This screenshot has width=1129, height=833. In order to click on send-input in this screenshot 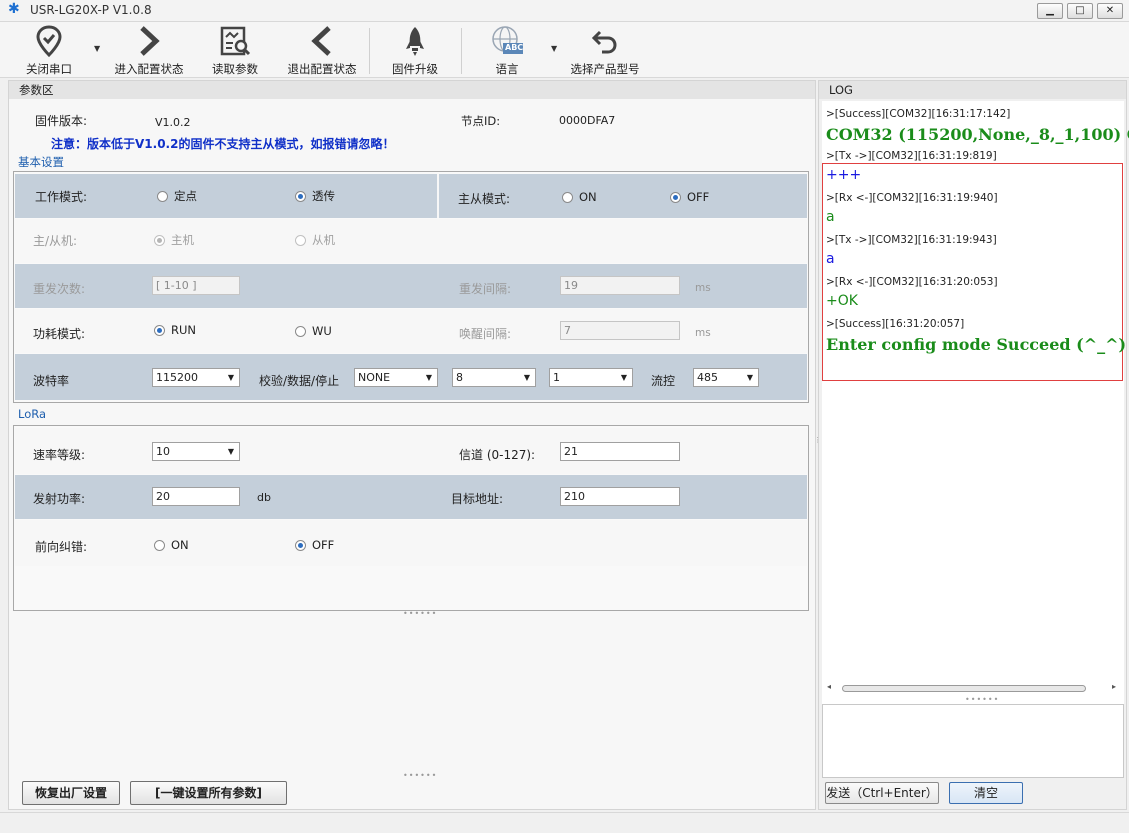, I will do `click(973, 741)`.